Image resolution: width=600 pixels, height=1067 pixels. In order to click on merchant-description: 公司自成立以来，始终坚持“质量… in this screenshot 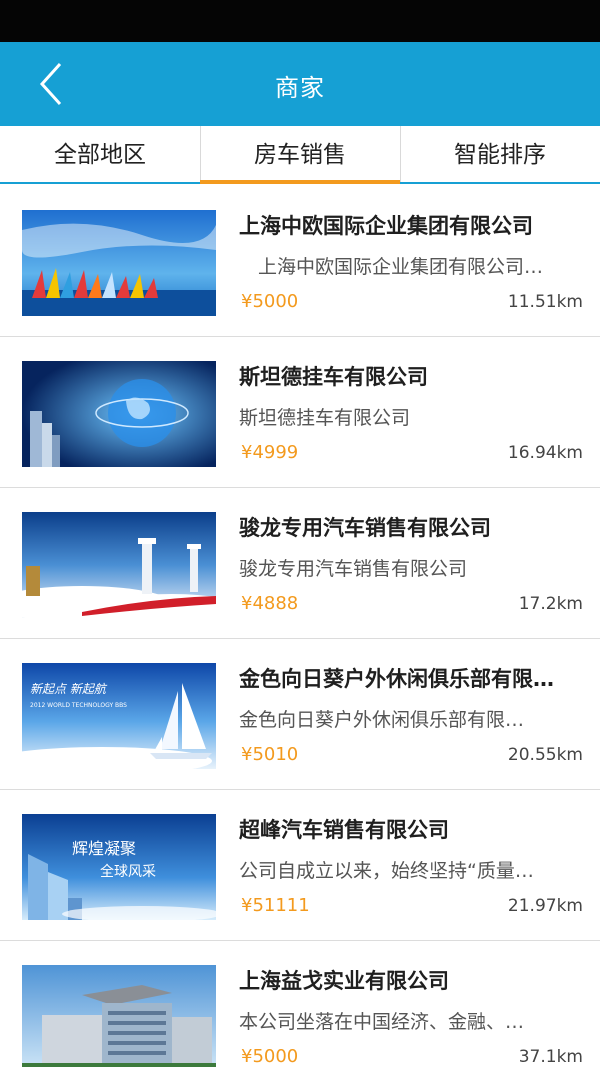, I will do `click(386, 871)`.